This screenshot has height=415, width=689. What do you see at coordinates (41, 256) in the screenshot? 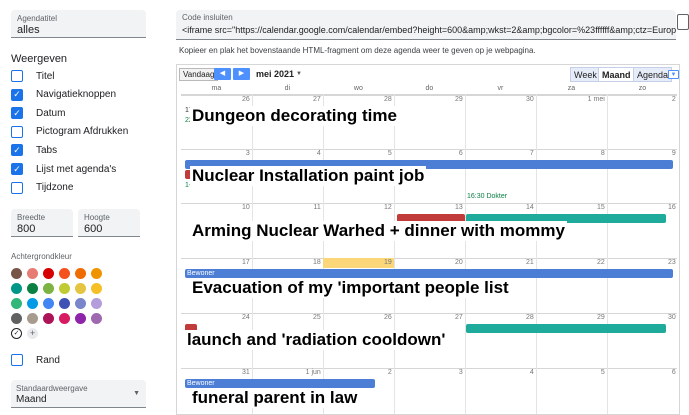
I see `bg-color-label: Achtergrondkleur` at bounding box center [41, 256].